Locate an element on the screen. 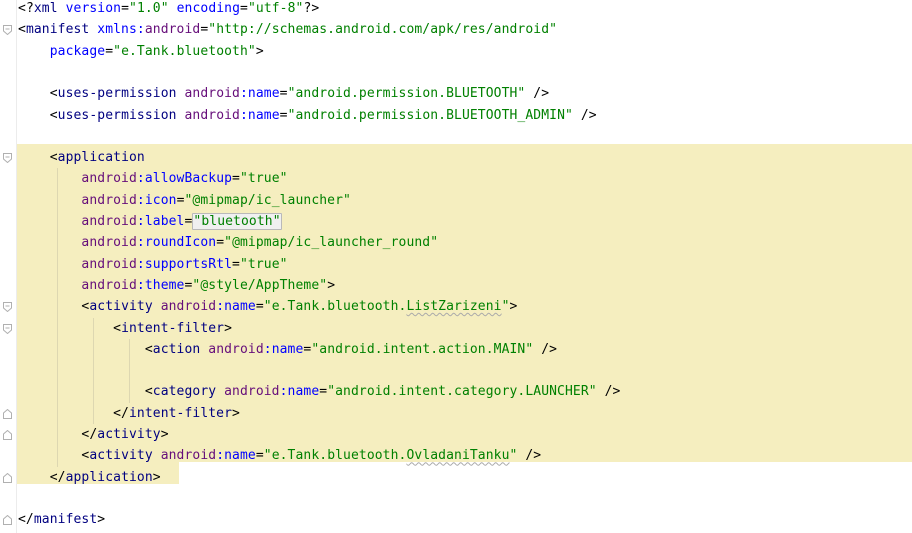 This screenshot has width=912, height=533. code-line: package="e.Tank.bluetooth"> is located at coordinates (141, 51).